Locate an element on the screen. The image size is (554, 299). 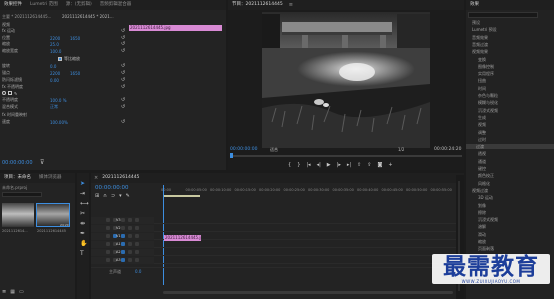
effects-tree-item: 过时 is located at coordinates (477, 139).